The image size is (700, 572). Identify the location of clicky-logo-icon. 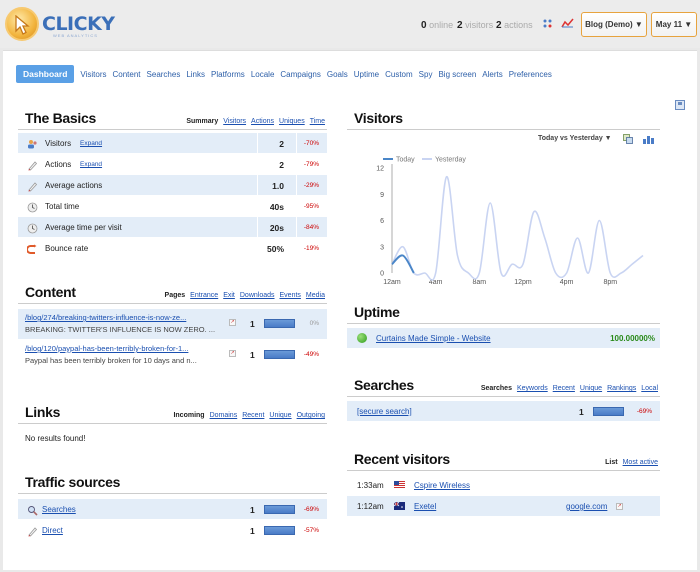
(22, 24).